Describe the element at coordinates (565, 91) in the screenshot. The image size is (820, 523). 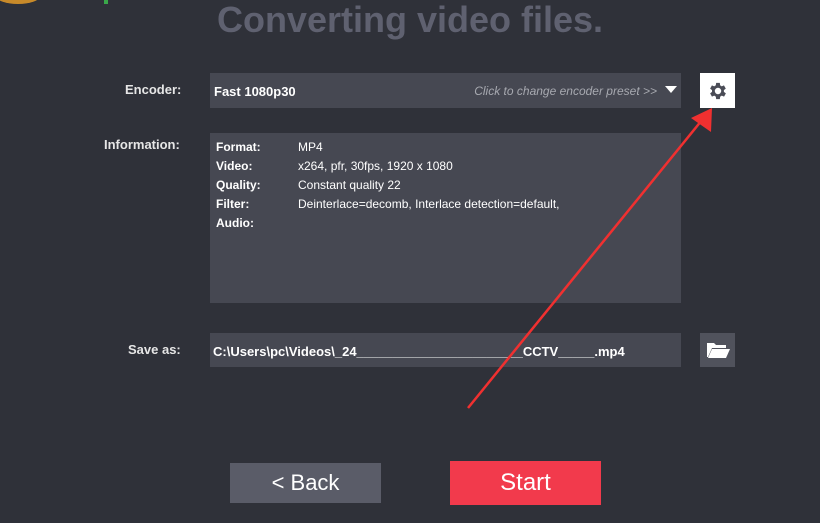
I see `encoder-preset-hint: Click to change encoder preset >>` at that location.